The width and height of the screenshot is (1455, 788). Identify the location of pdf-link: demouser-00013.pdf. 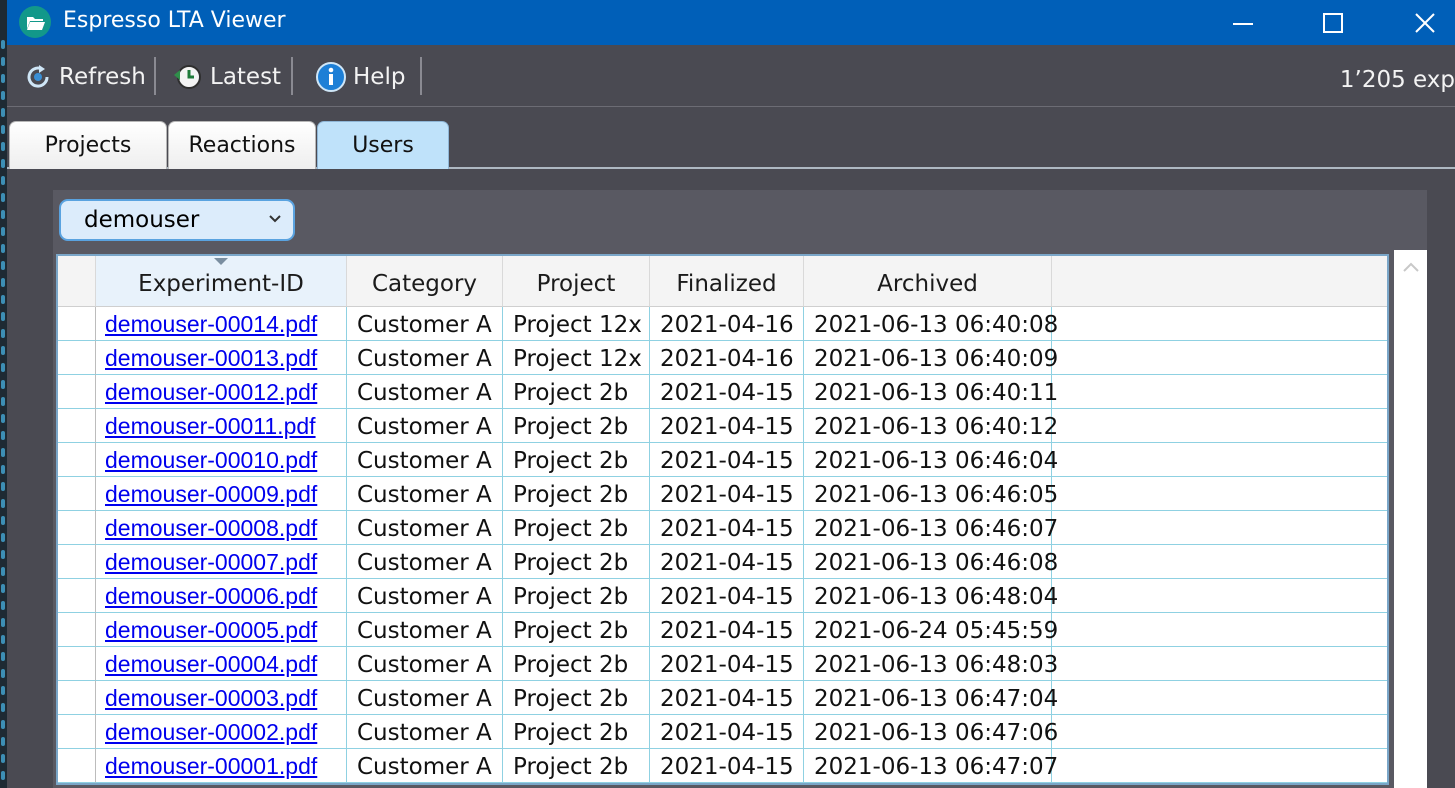
(206, 358).